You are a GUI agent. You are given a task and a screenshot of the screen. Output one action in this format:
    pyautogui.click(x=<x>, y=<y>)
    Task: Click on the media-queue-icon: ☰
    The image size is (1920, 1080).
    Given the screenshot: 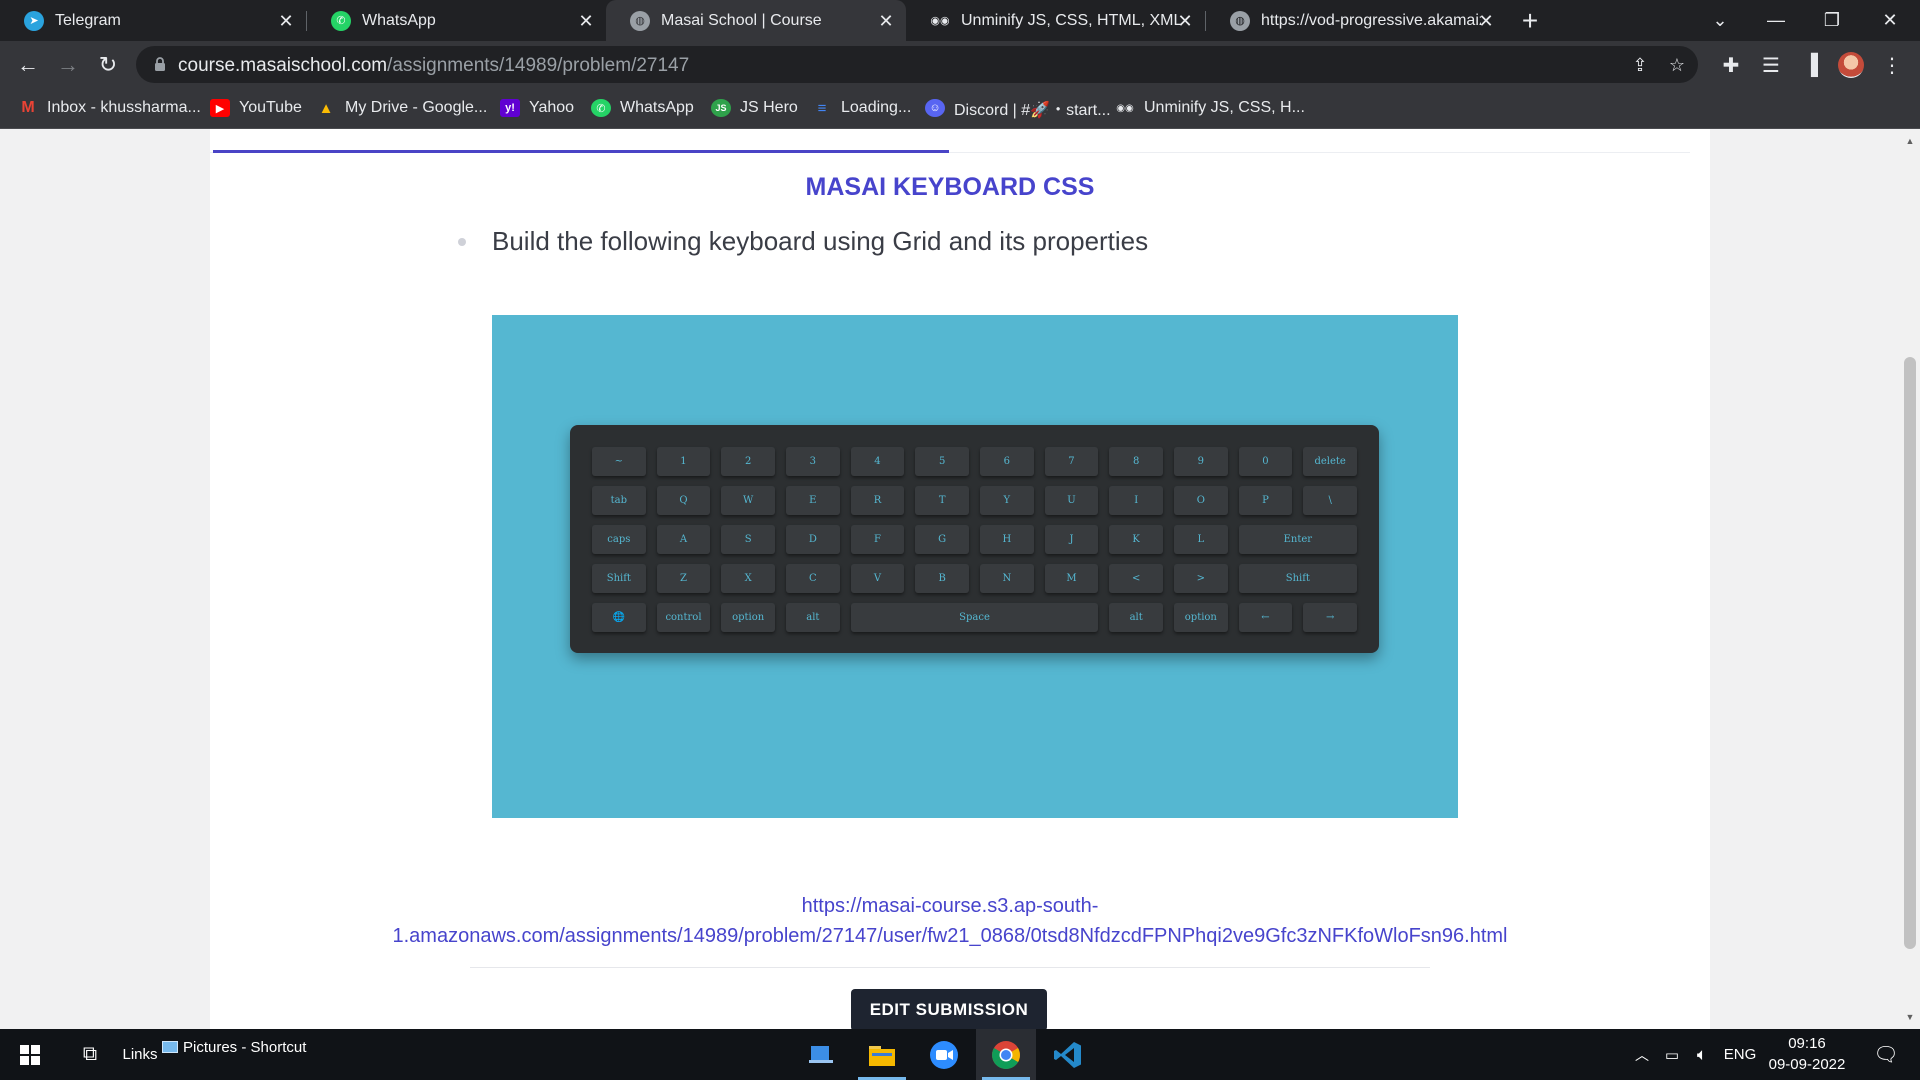 What is the action you would take?
    pyautogui.click(x=1771, y=65)
    